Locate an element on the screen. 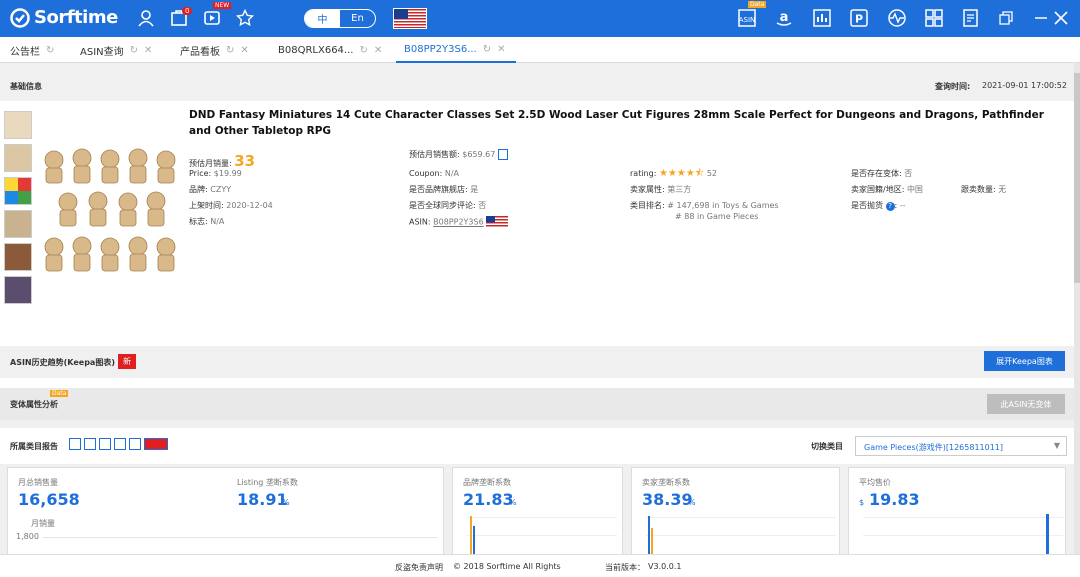  p-icon: P is located at coordinates (859, 18).